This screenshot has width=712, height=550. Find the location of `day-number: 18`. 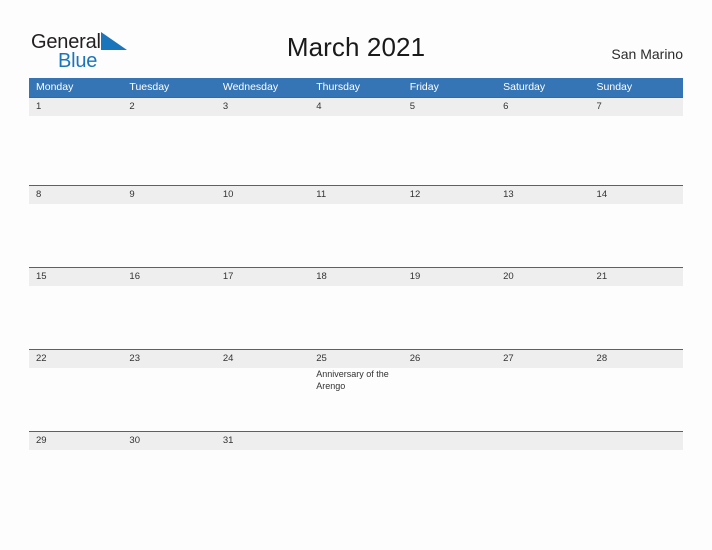

day-number: 18 is located at coordinates (355, 277).